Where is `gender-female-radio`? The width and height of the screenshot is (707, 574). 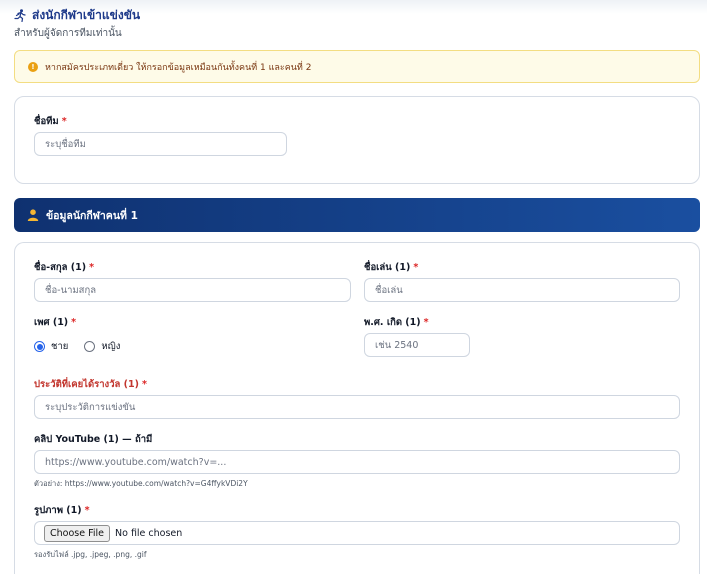
gender-female-radio is located at coordinates (90, 346).